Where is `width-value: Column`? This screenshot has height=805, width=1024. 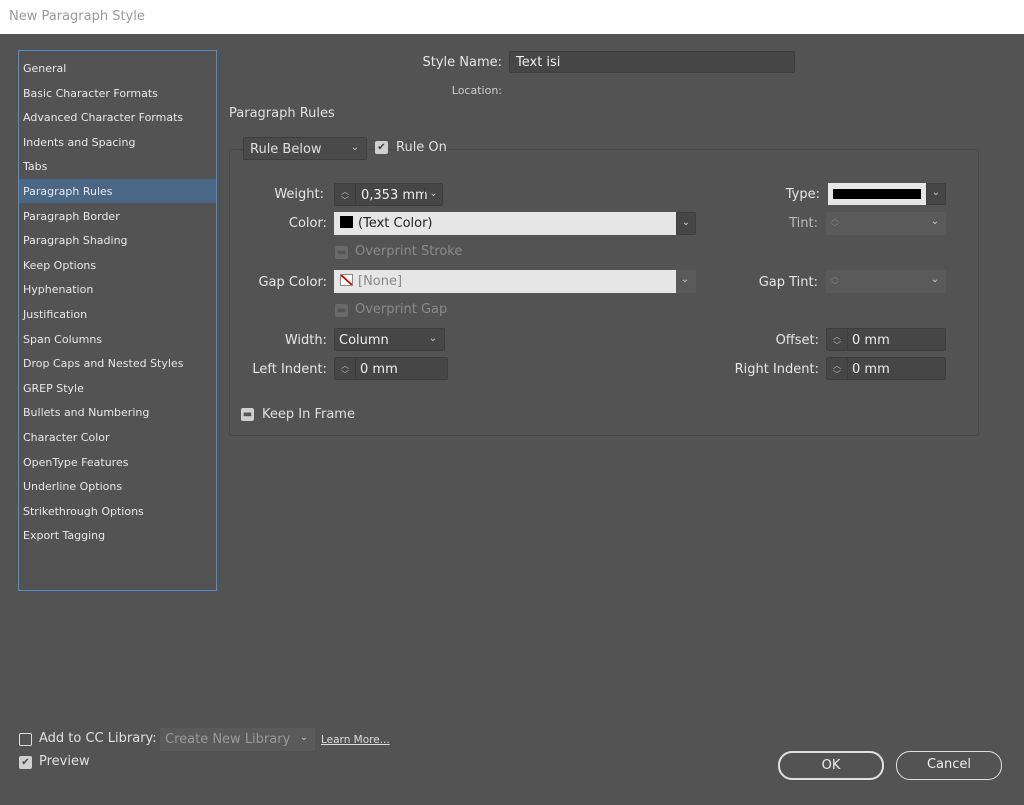
width-value: Column is located at coordinates (364, 340).